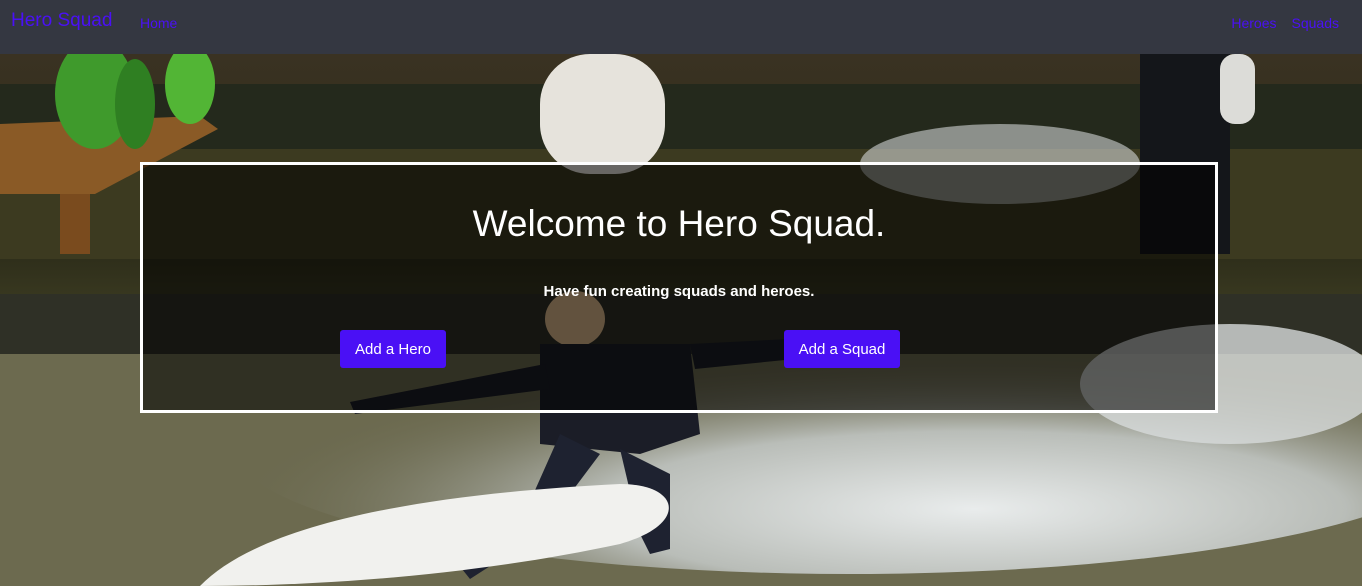 This screenshot has height=586, width=1362. Describe the element at coordinates (1253, 23) in the screenshot. I see `nav-heroes-link: Heroes` at that location.